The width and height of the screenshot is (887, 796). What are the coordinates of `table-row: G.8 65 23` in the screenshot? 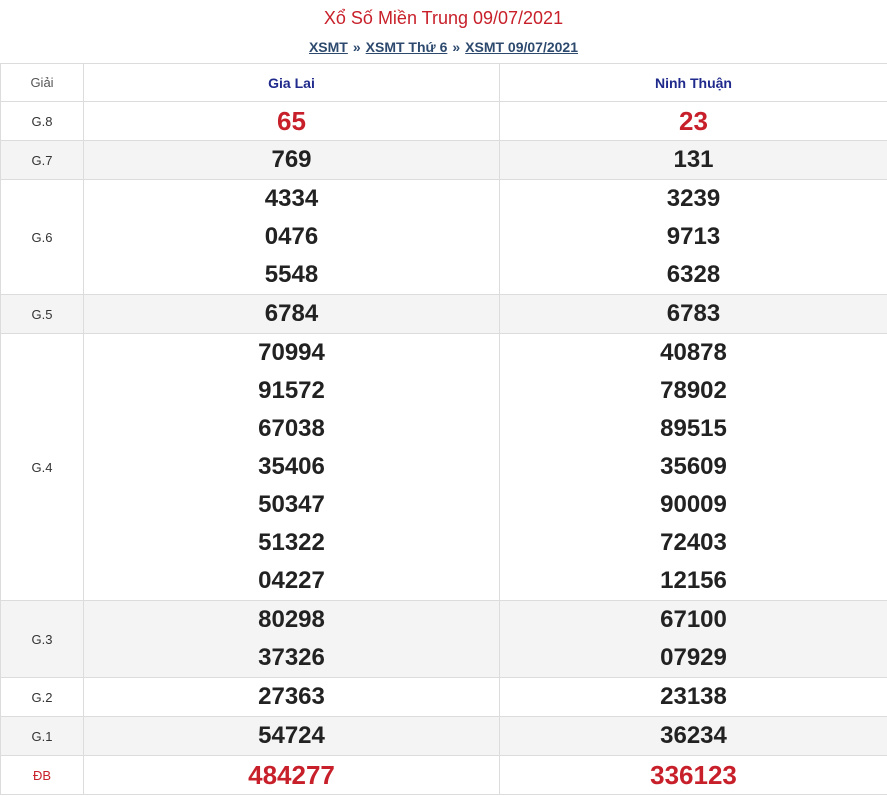 It's located at (443, 121).